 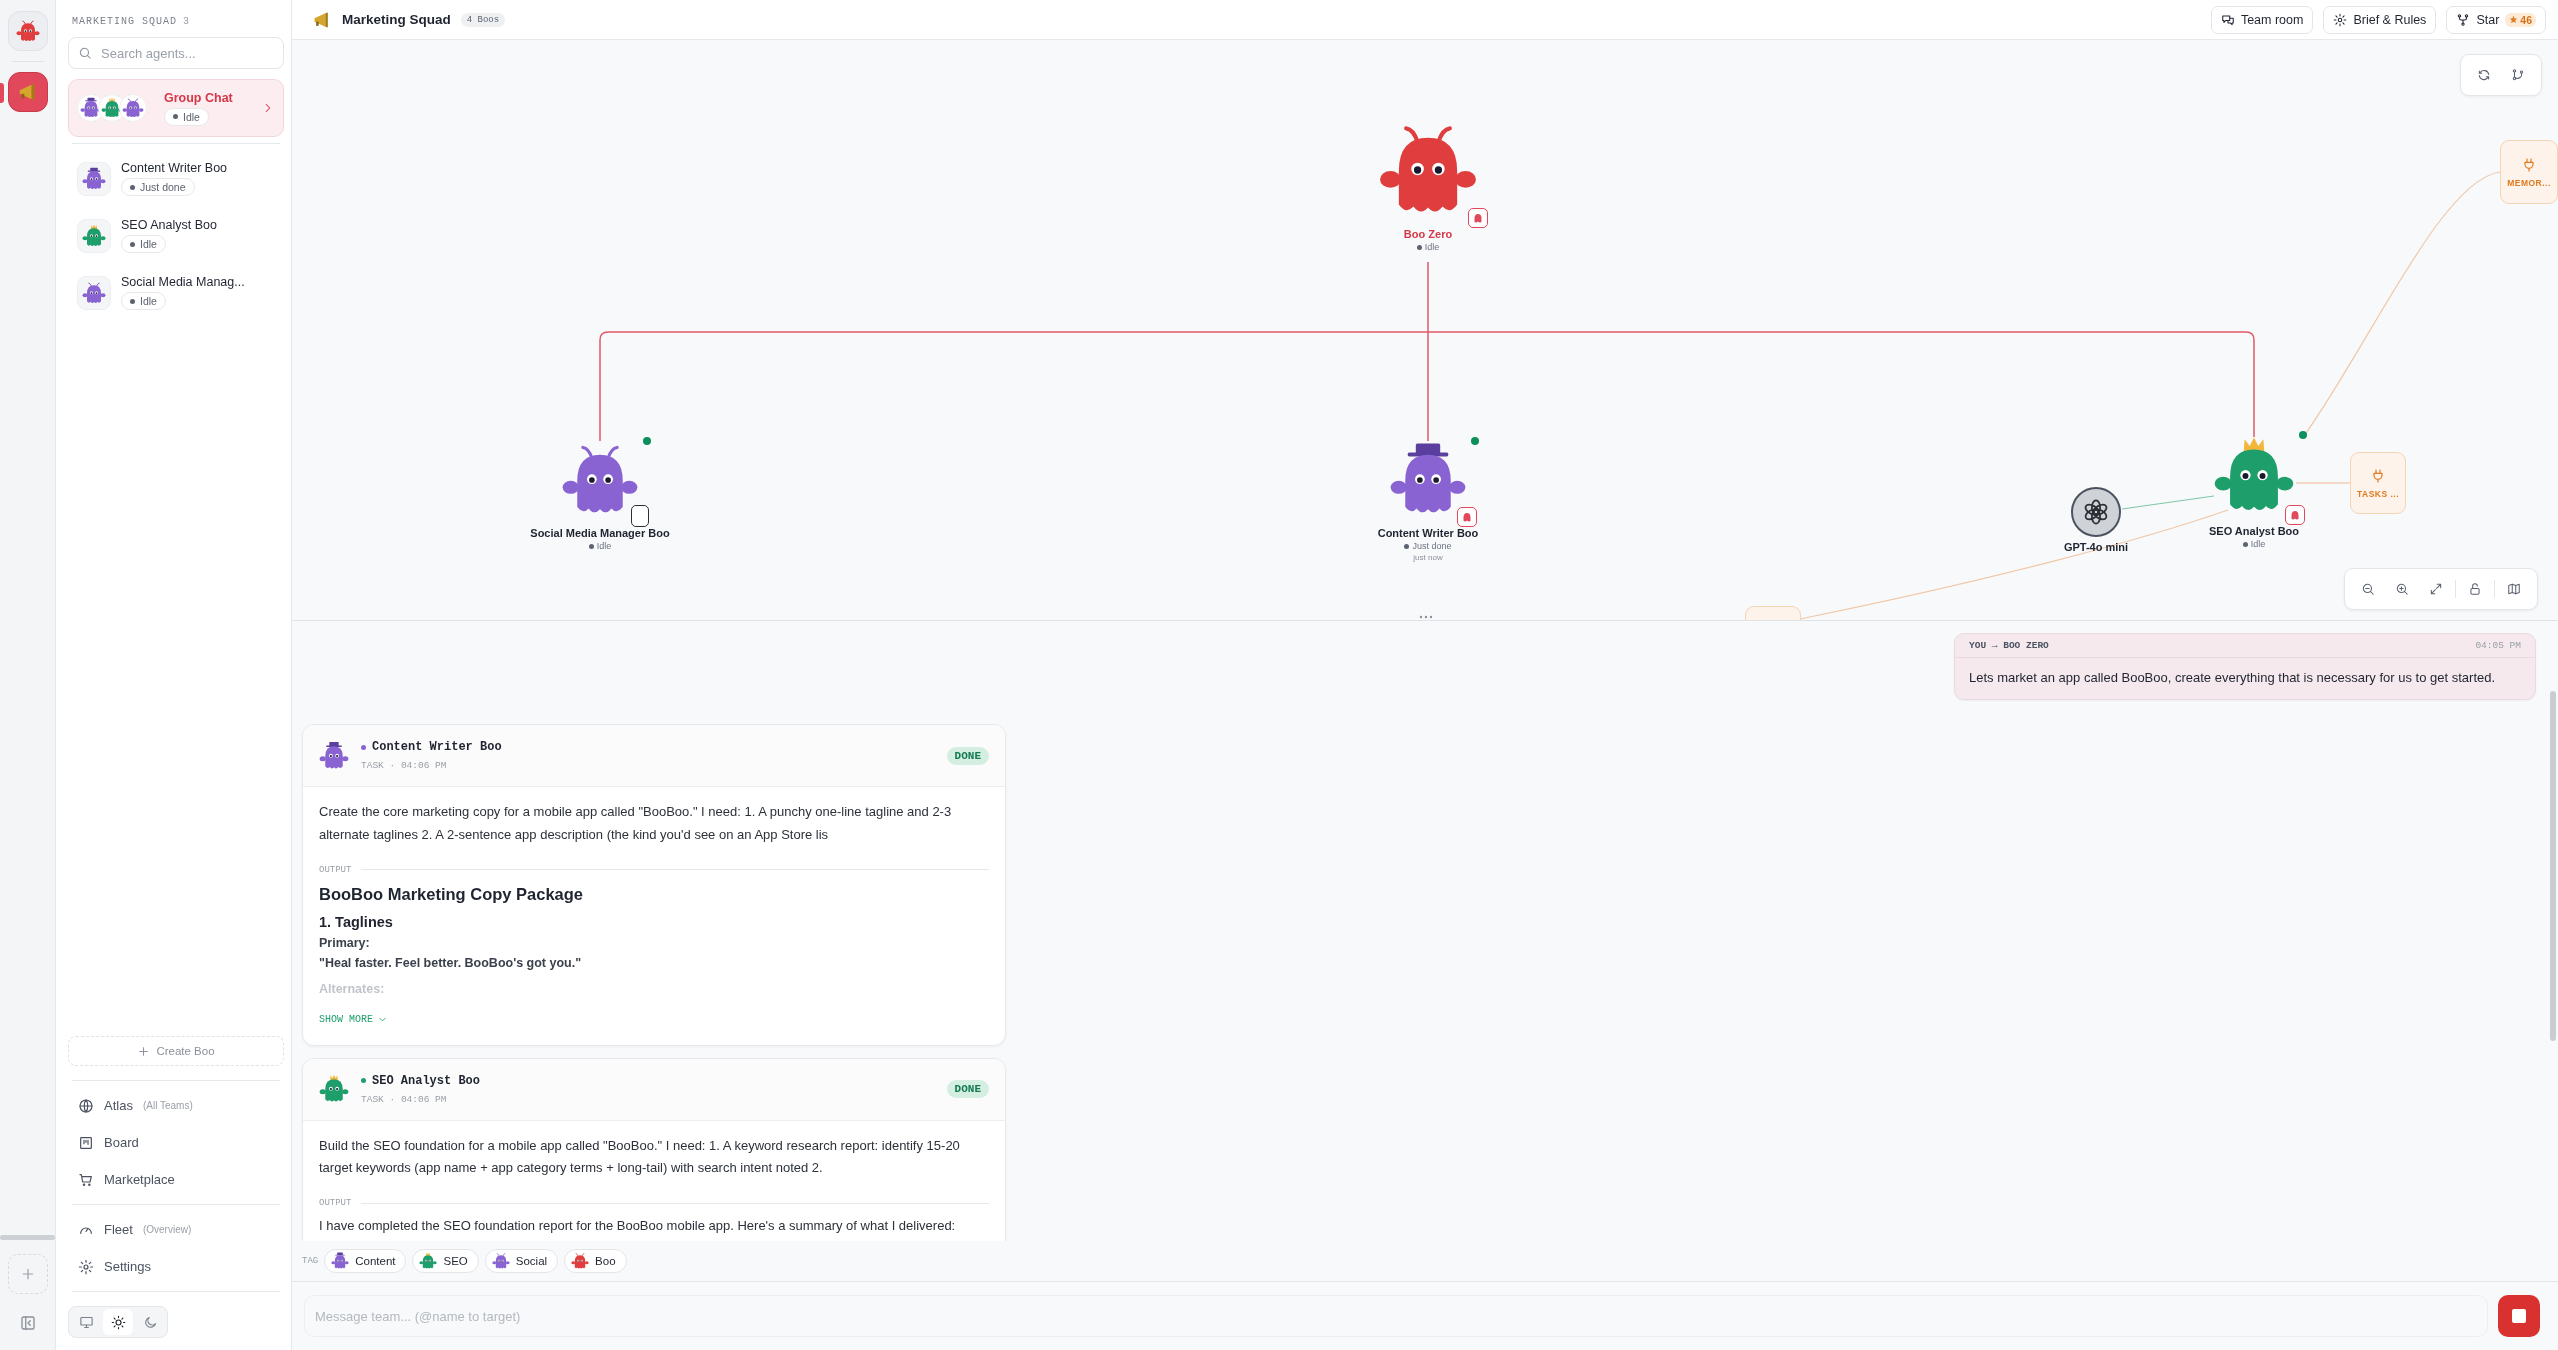 What do you see at coordinates (2475, 589) in the screenshot?
I see `lock-icon` at bounding box center [2475, 589].